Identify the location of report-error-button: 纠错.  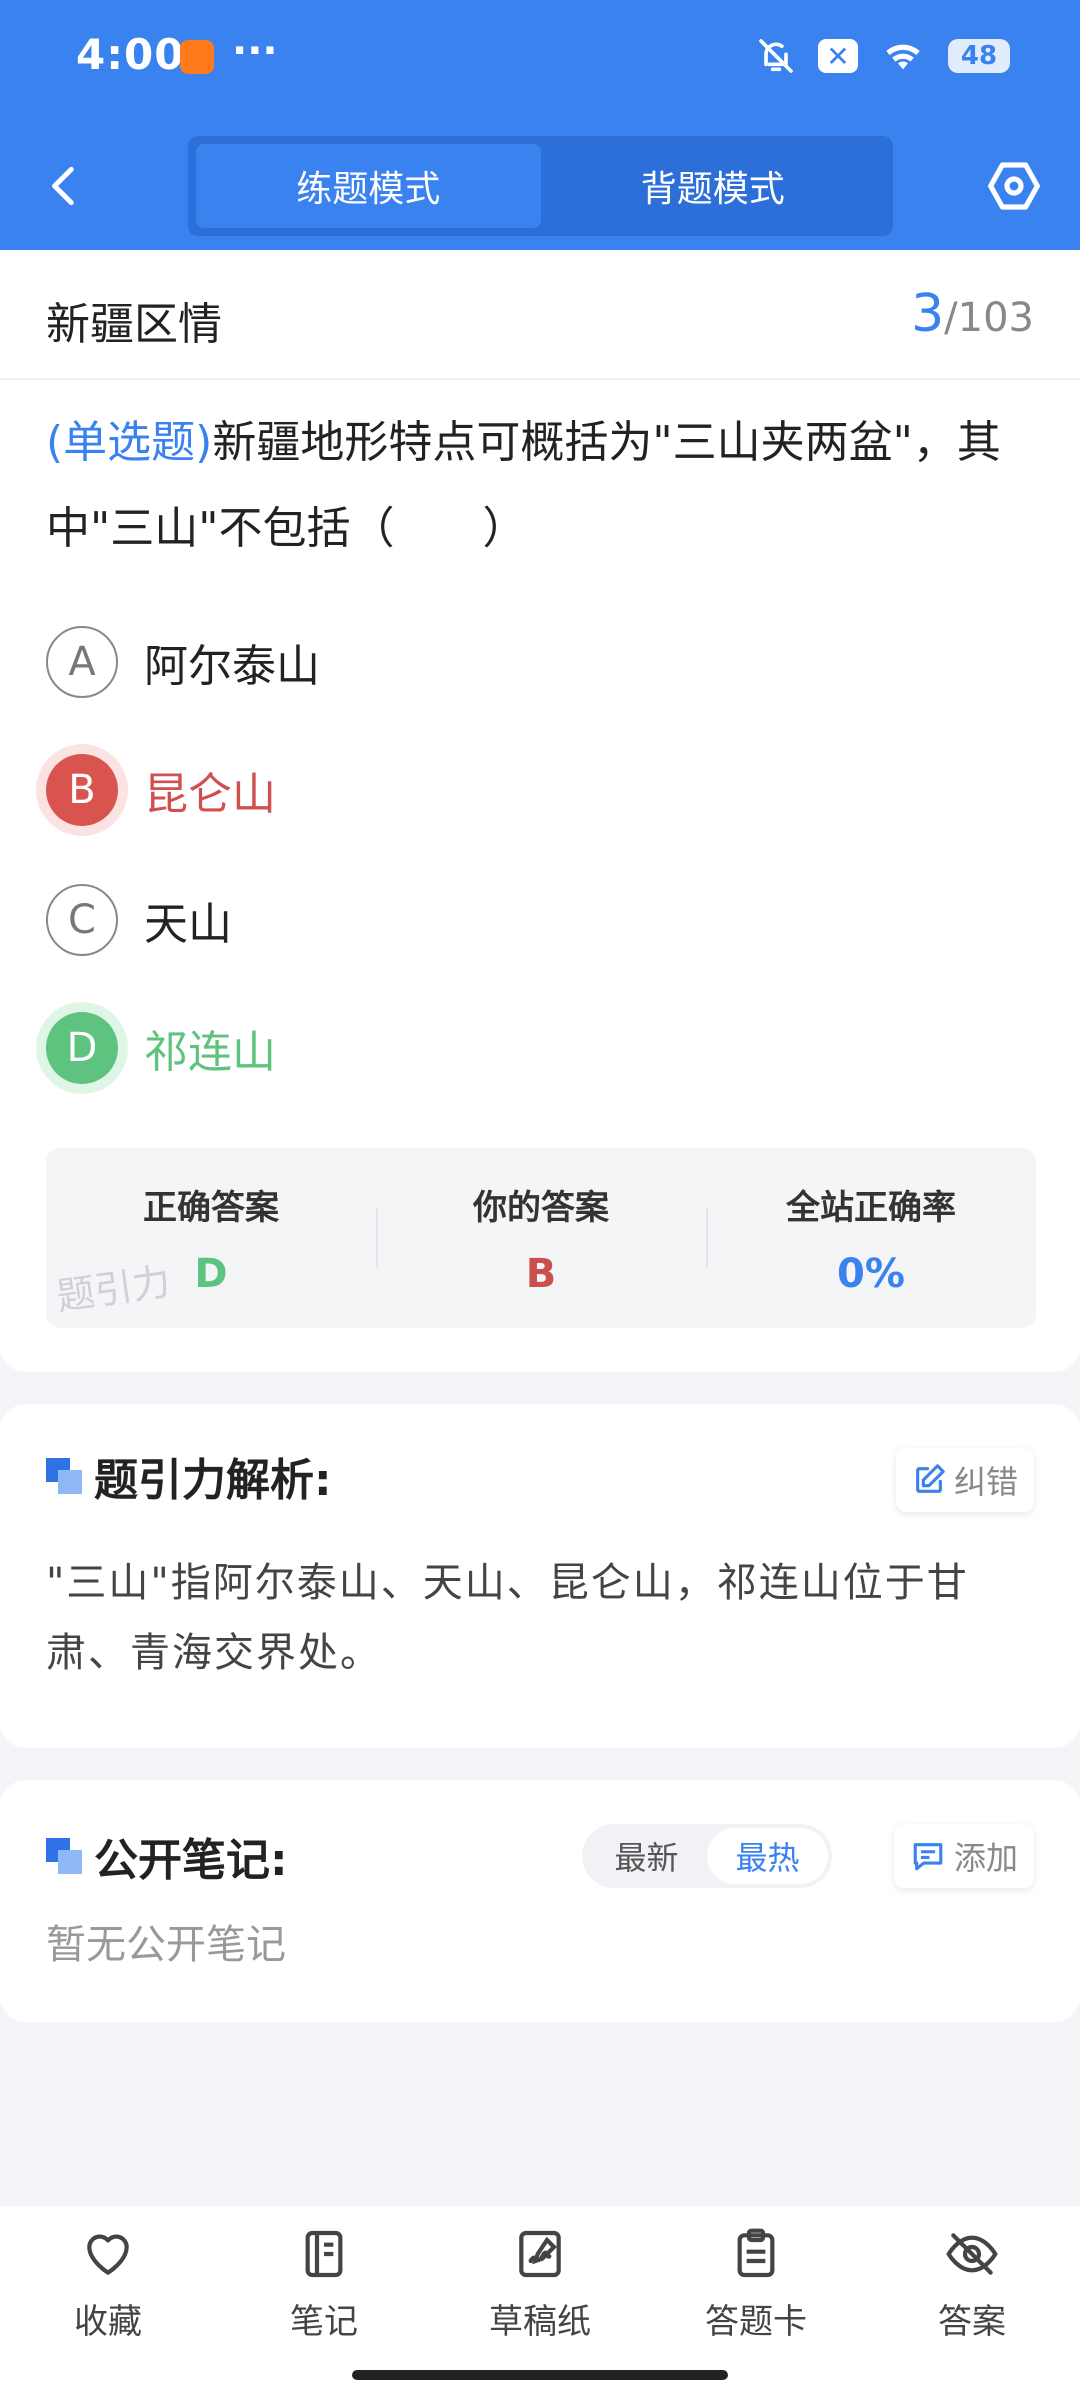
(964, 1480).